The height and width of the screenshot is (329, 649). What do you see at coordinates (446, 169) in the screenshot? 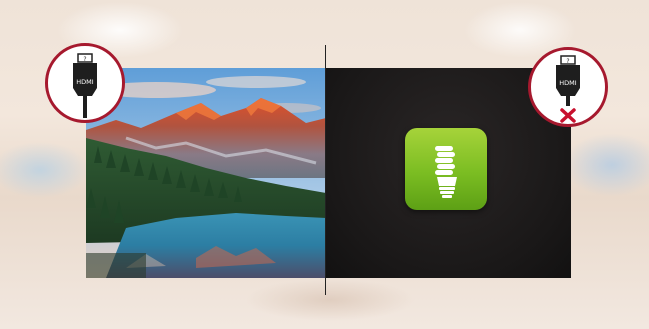
I see `energy-saving-bulb-icon` at bounding box center [446, 169].